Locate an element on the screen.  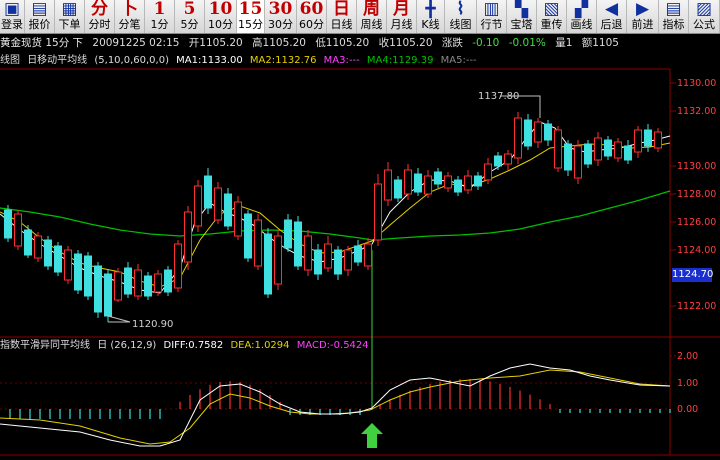
current-price-tag: 1124.70 is located at coordinates (693, 275).